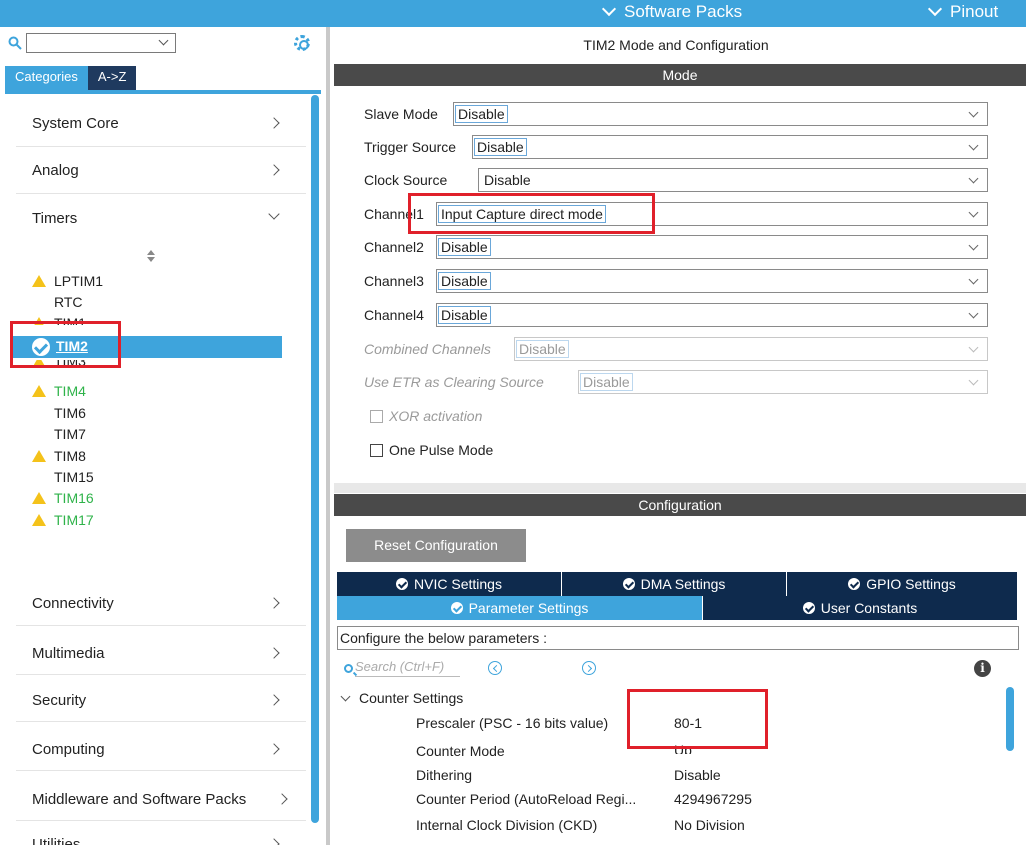 The image size is (1026, 845). Describe the element at coordinates (733, 180) in the screenshot. I see `clock-source-select: Disable` at that location.